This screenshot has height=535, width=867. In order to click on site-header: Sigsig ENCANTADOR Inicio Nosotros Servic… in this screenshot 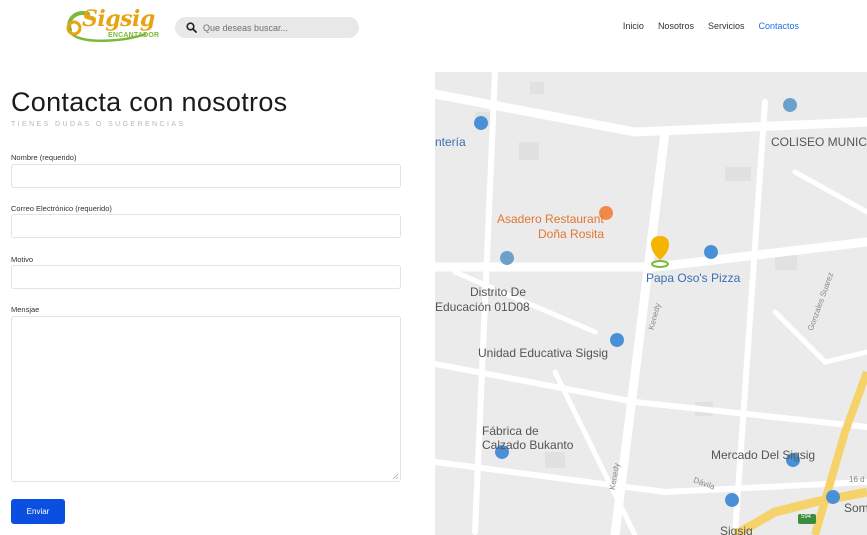, I will do `click(433, 28)`.